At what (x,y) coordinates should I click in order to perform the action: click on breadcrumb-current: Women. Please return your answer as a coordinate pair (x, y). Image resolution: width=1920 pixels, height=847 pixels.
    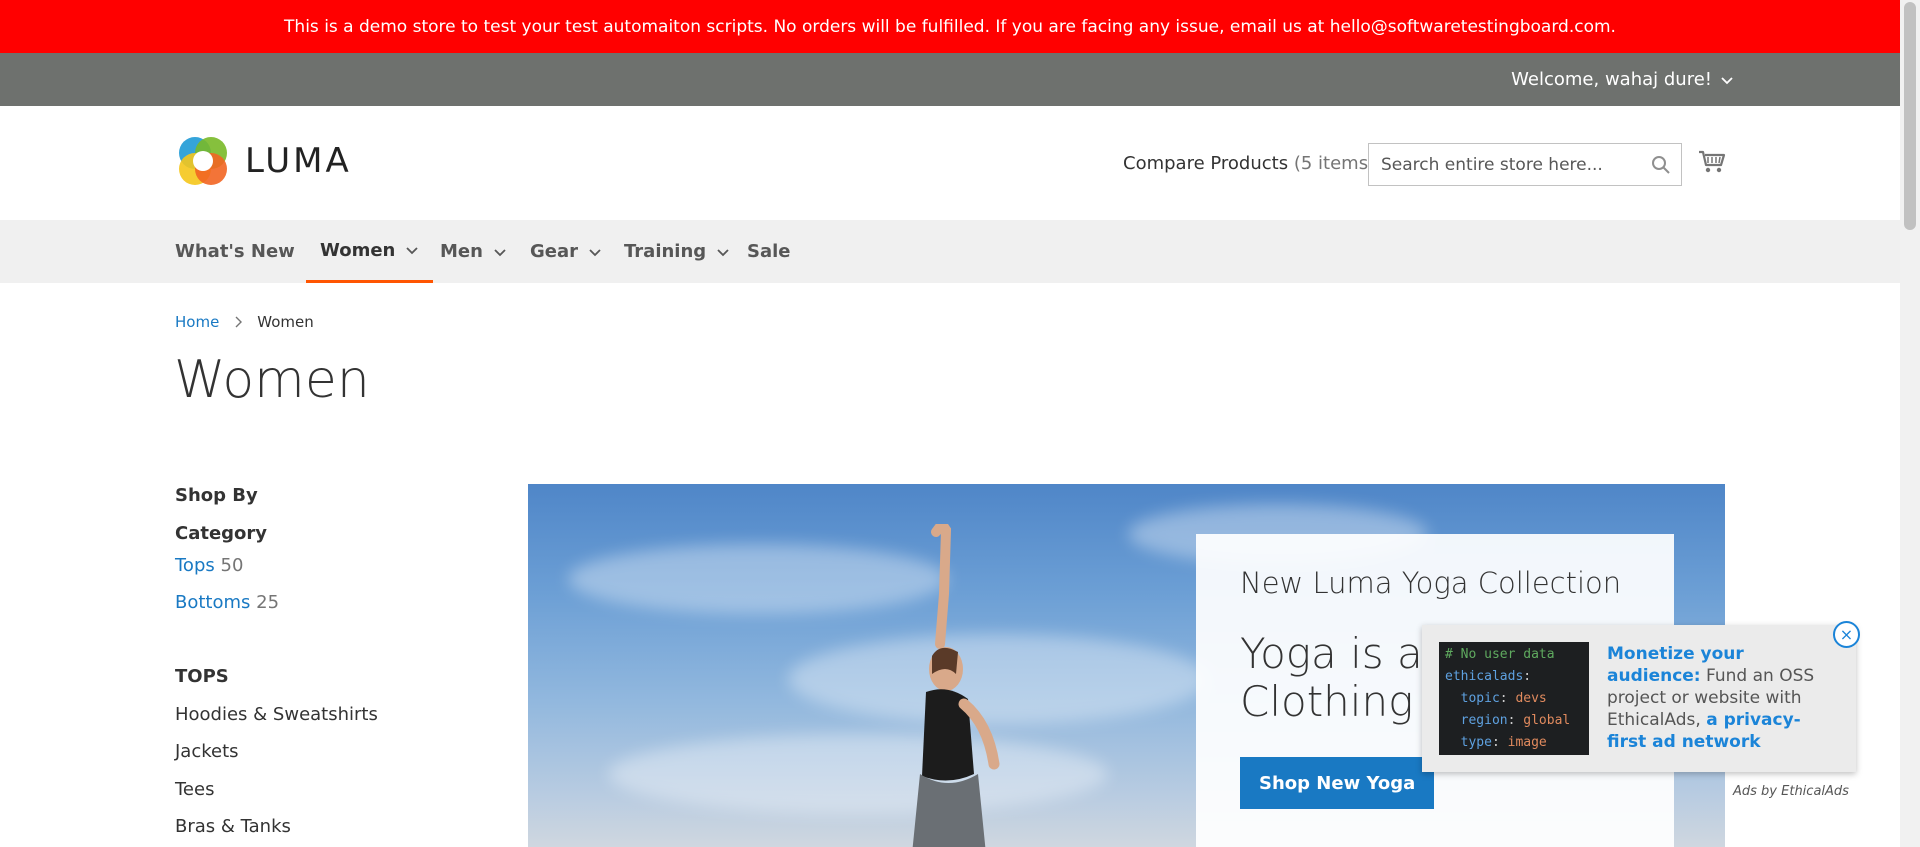
    Looking at the image, I should click on (285, 322).